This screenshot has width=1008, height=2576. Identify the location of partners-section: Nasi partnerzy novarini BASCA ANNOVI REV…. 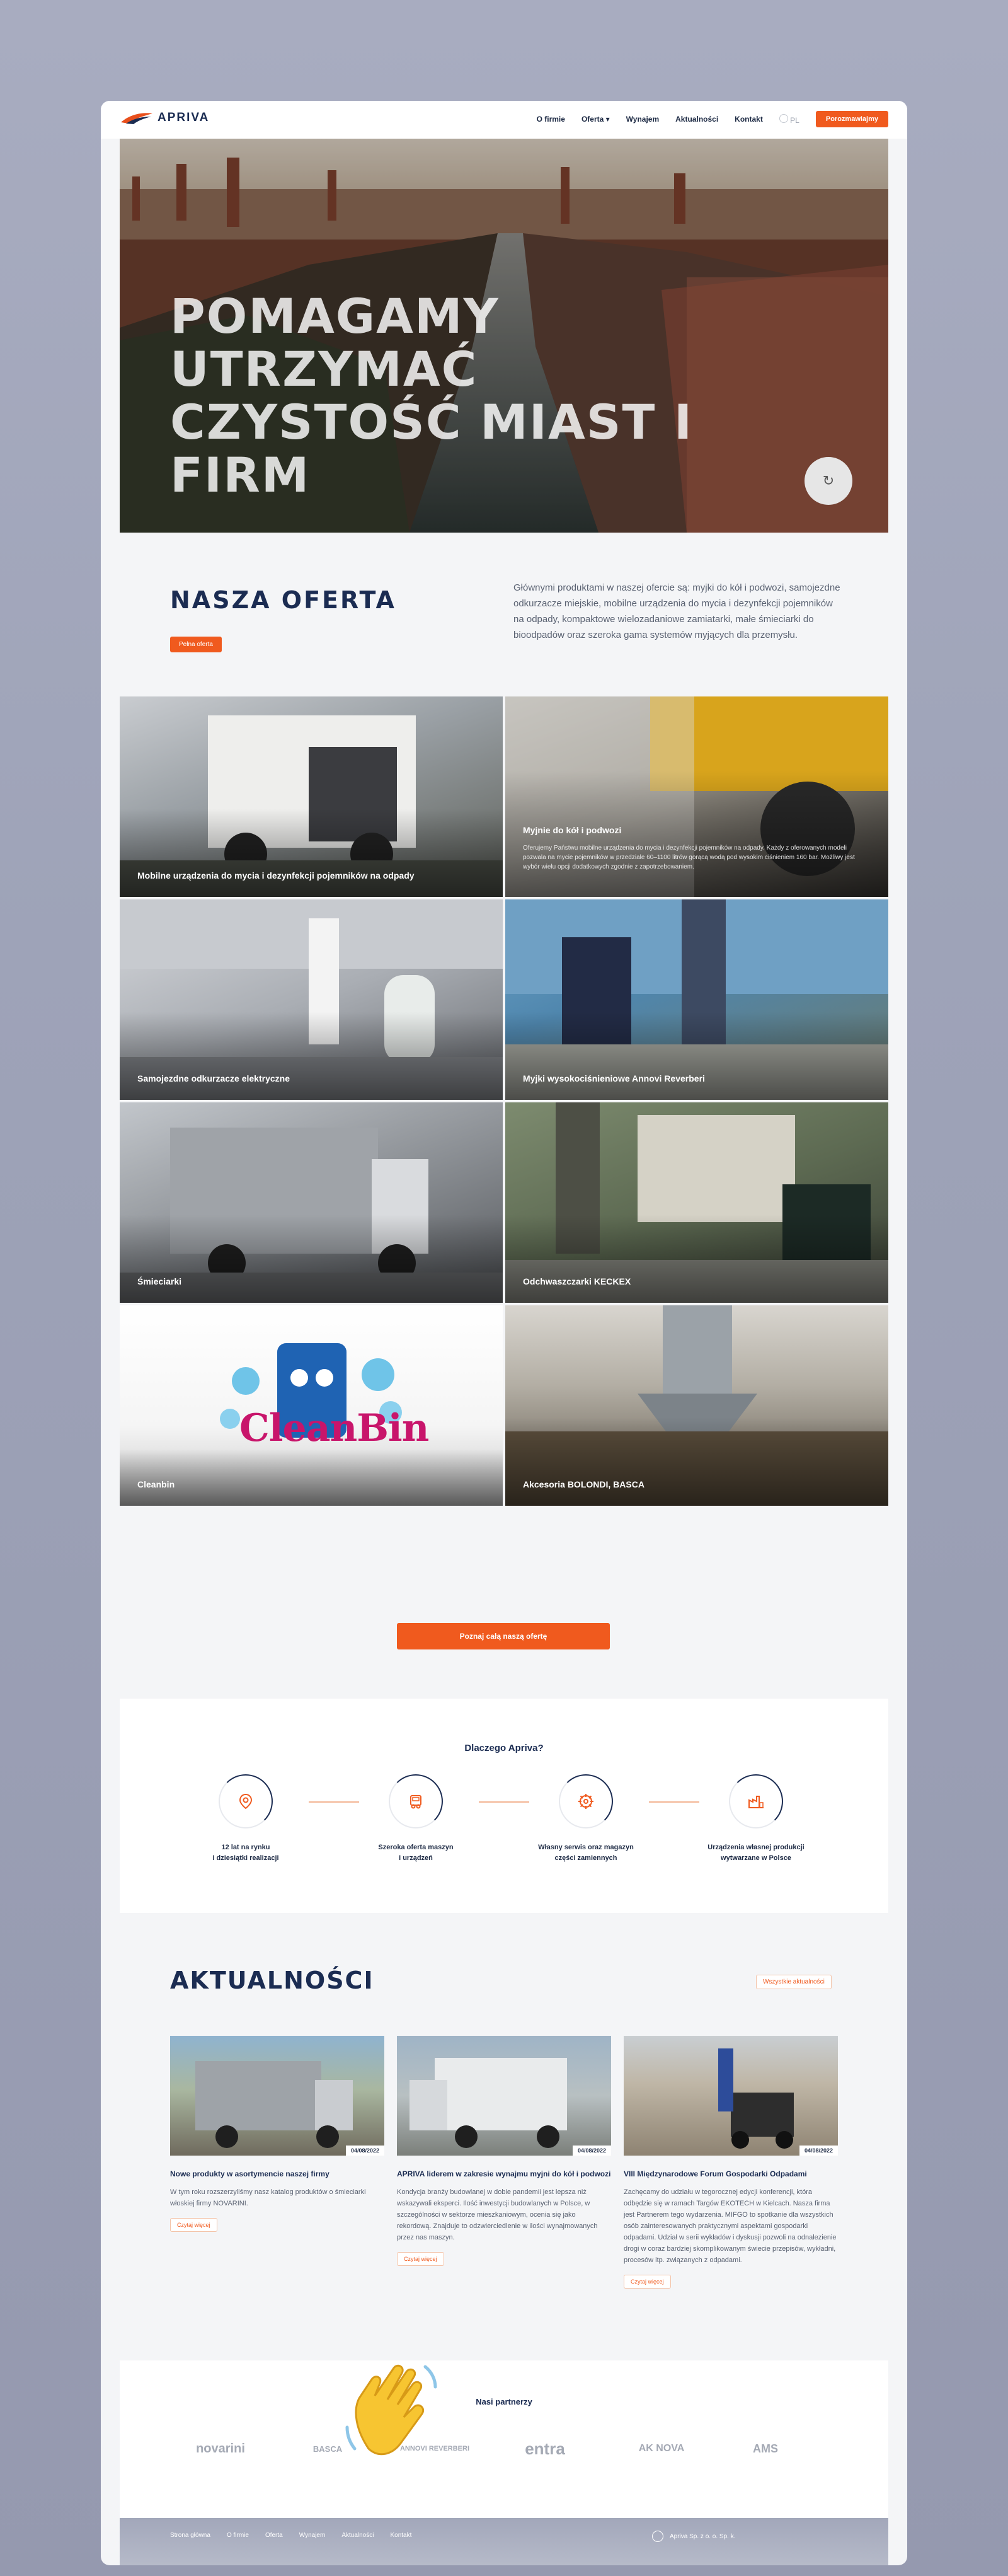
(504, 2439).